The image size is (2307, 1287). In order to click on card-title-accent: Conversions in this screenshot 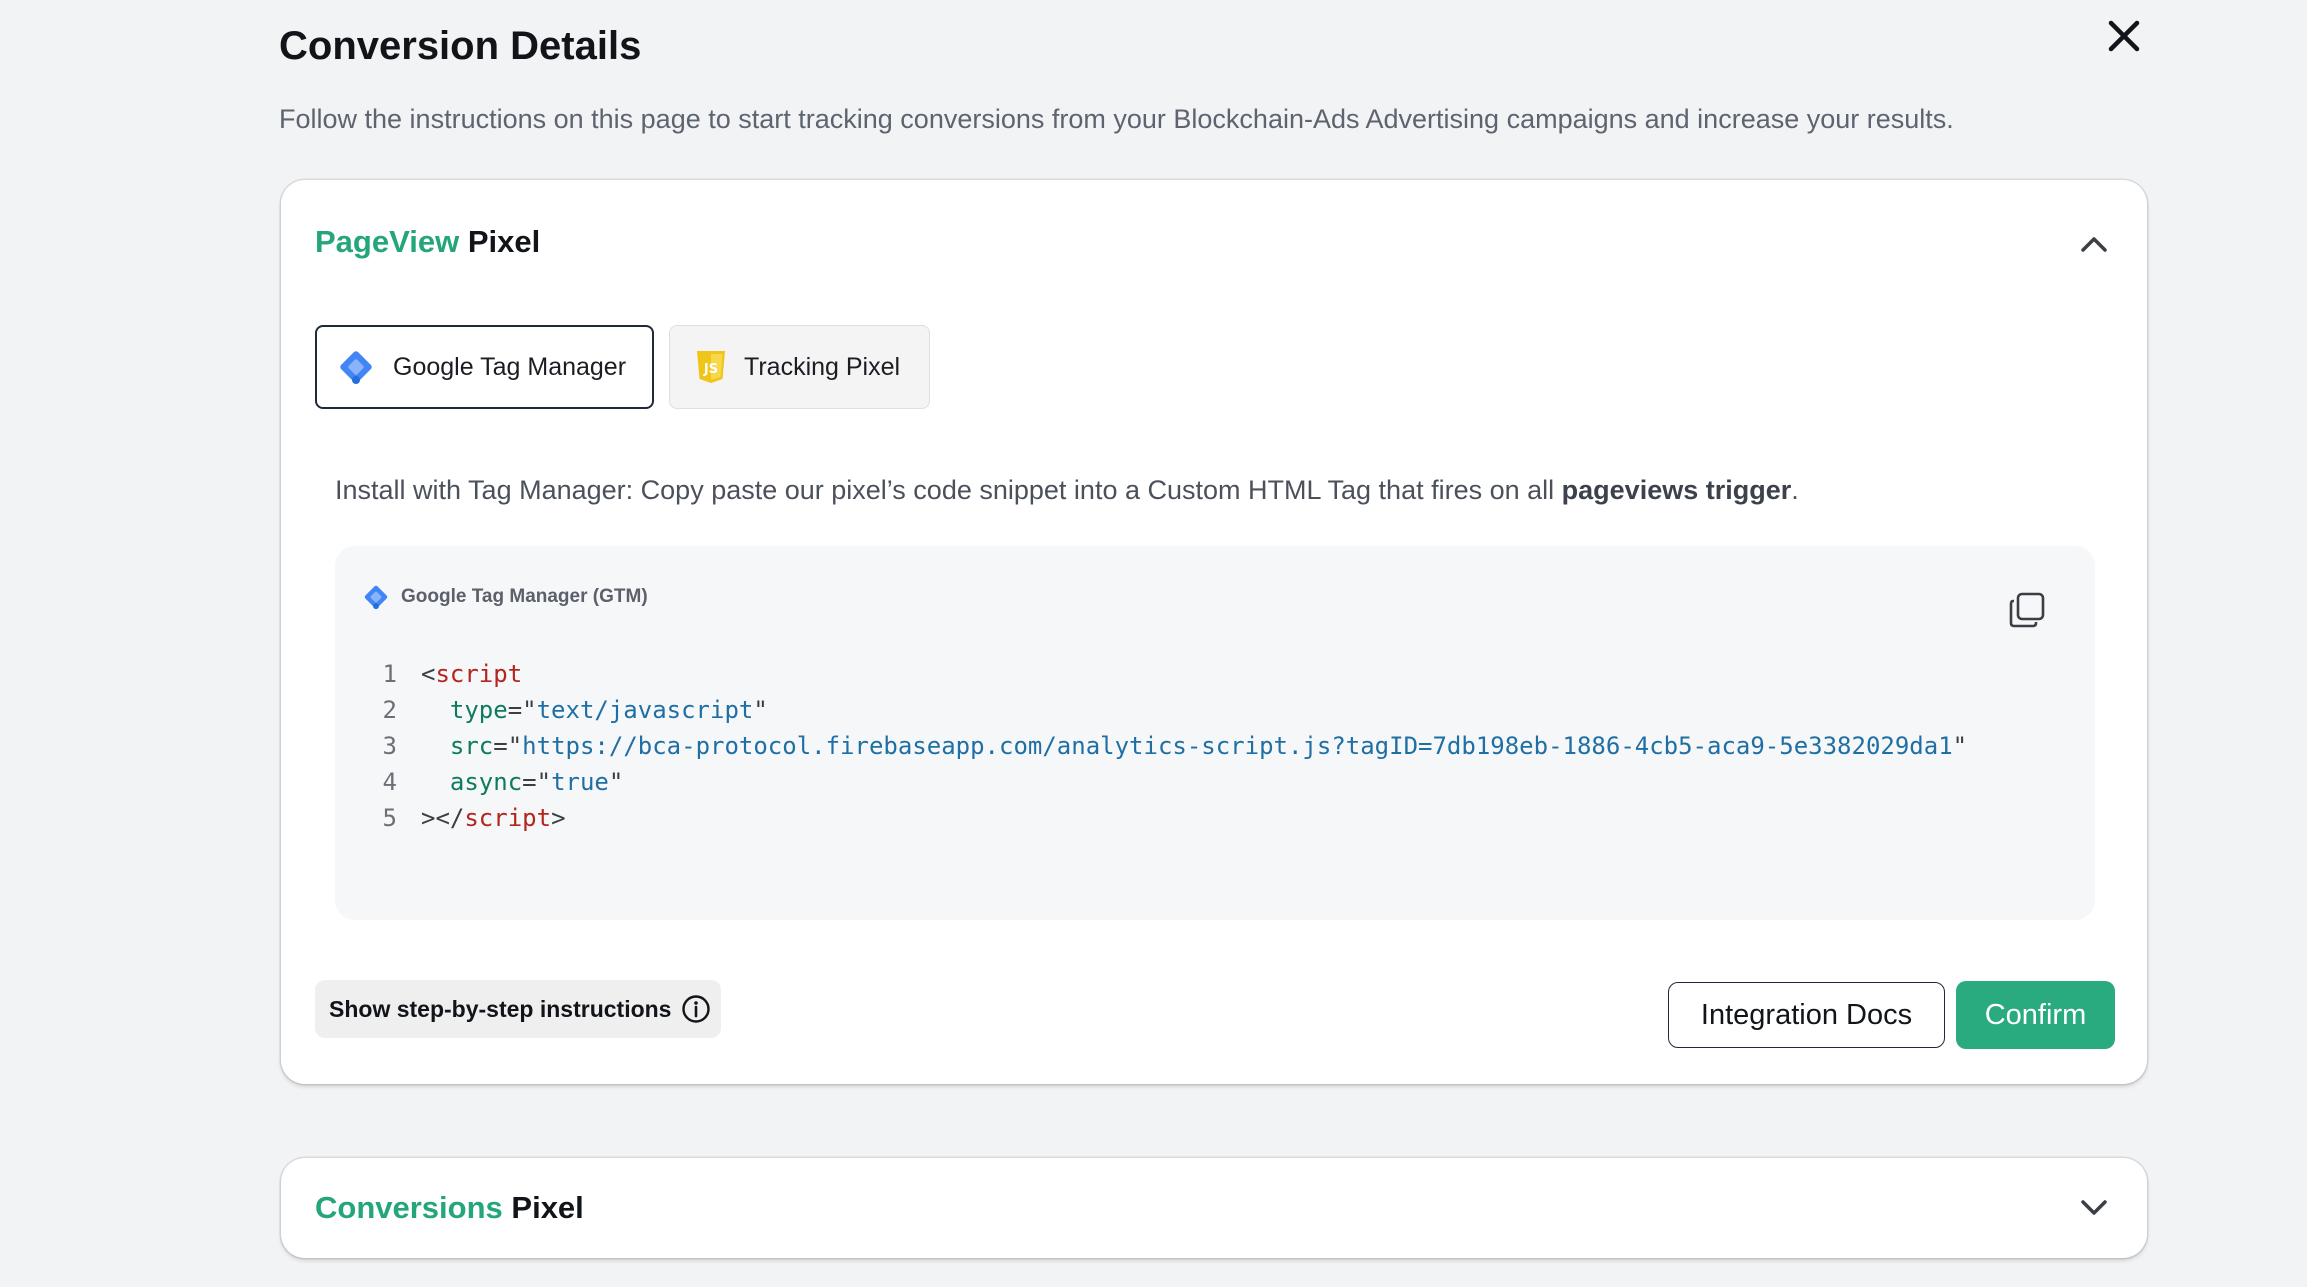, I will do `click(409, 1207)`.